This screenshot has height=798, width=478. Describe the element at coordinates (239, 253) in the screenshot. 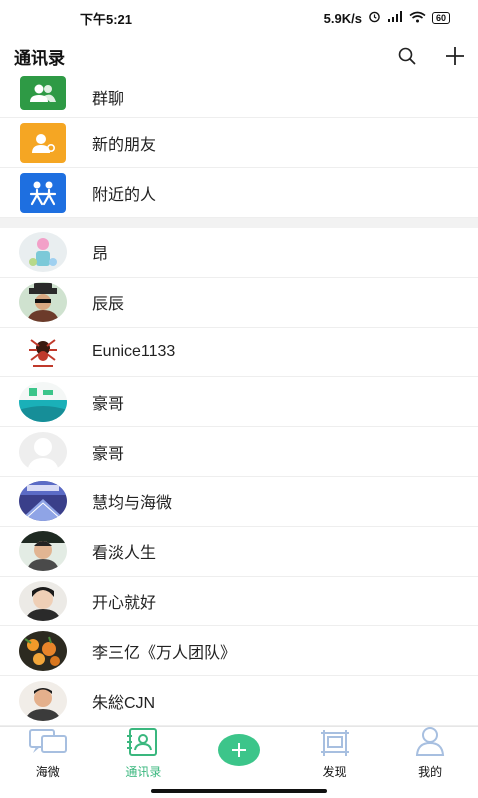

I see `contact-row: 昂` at that location.